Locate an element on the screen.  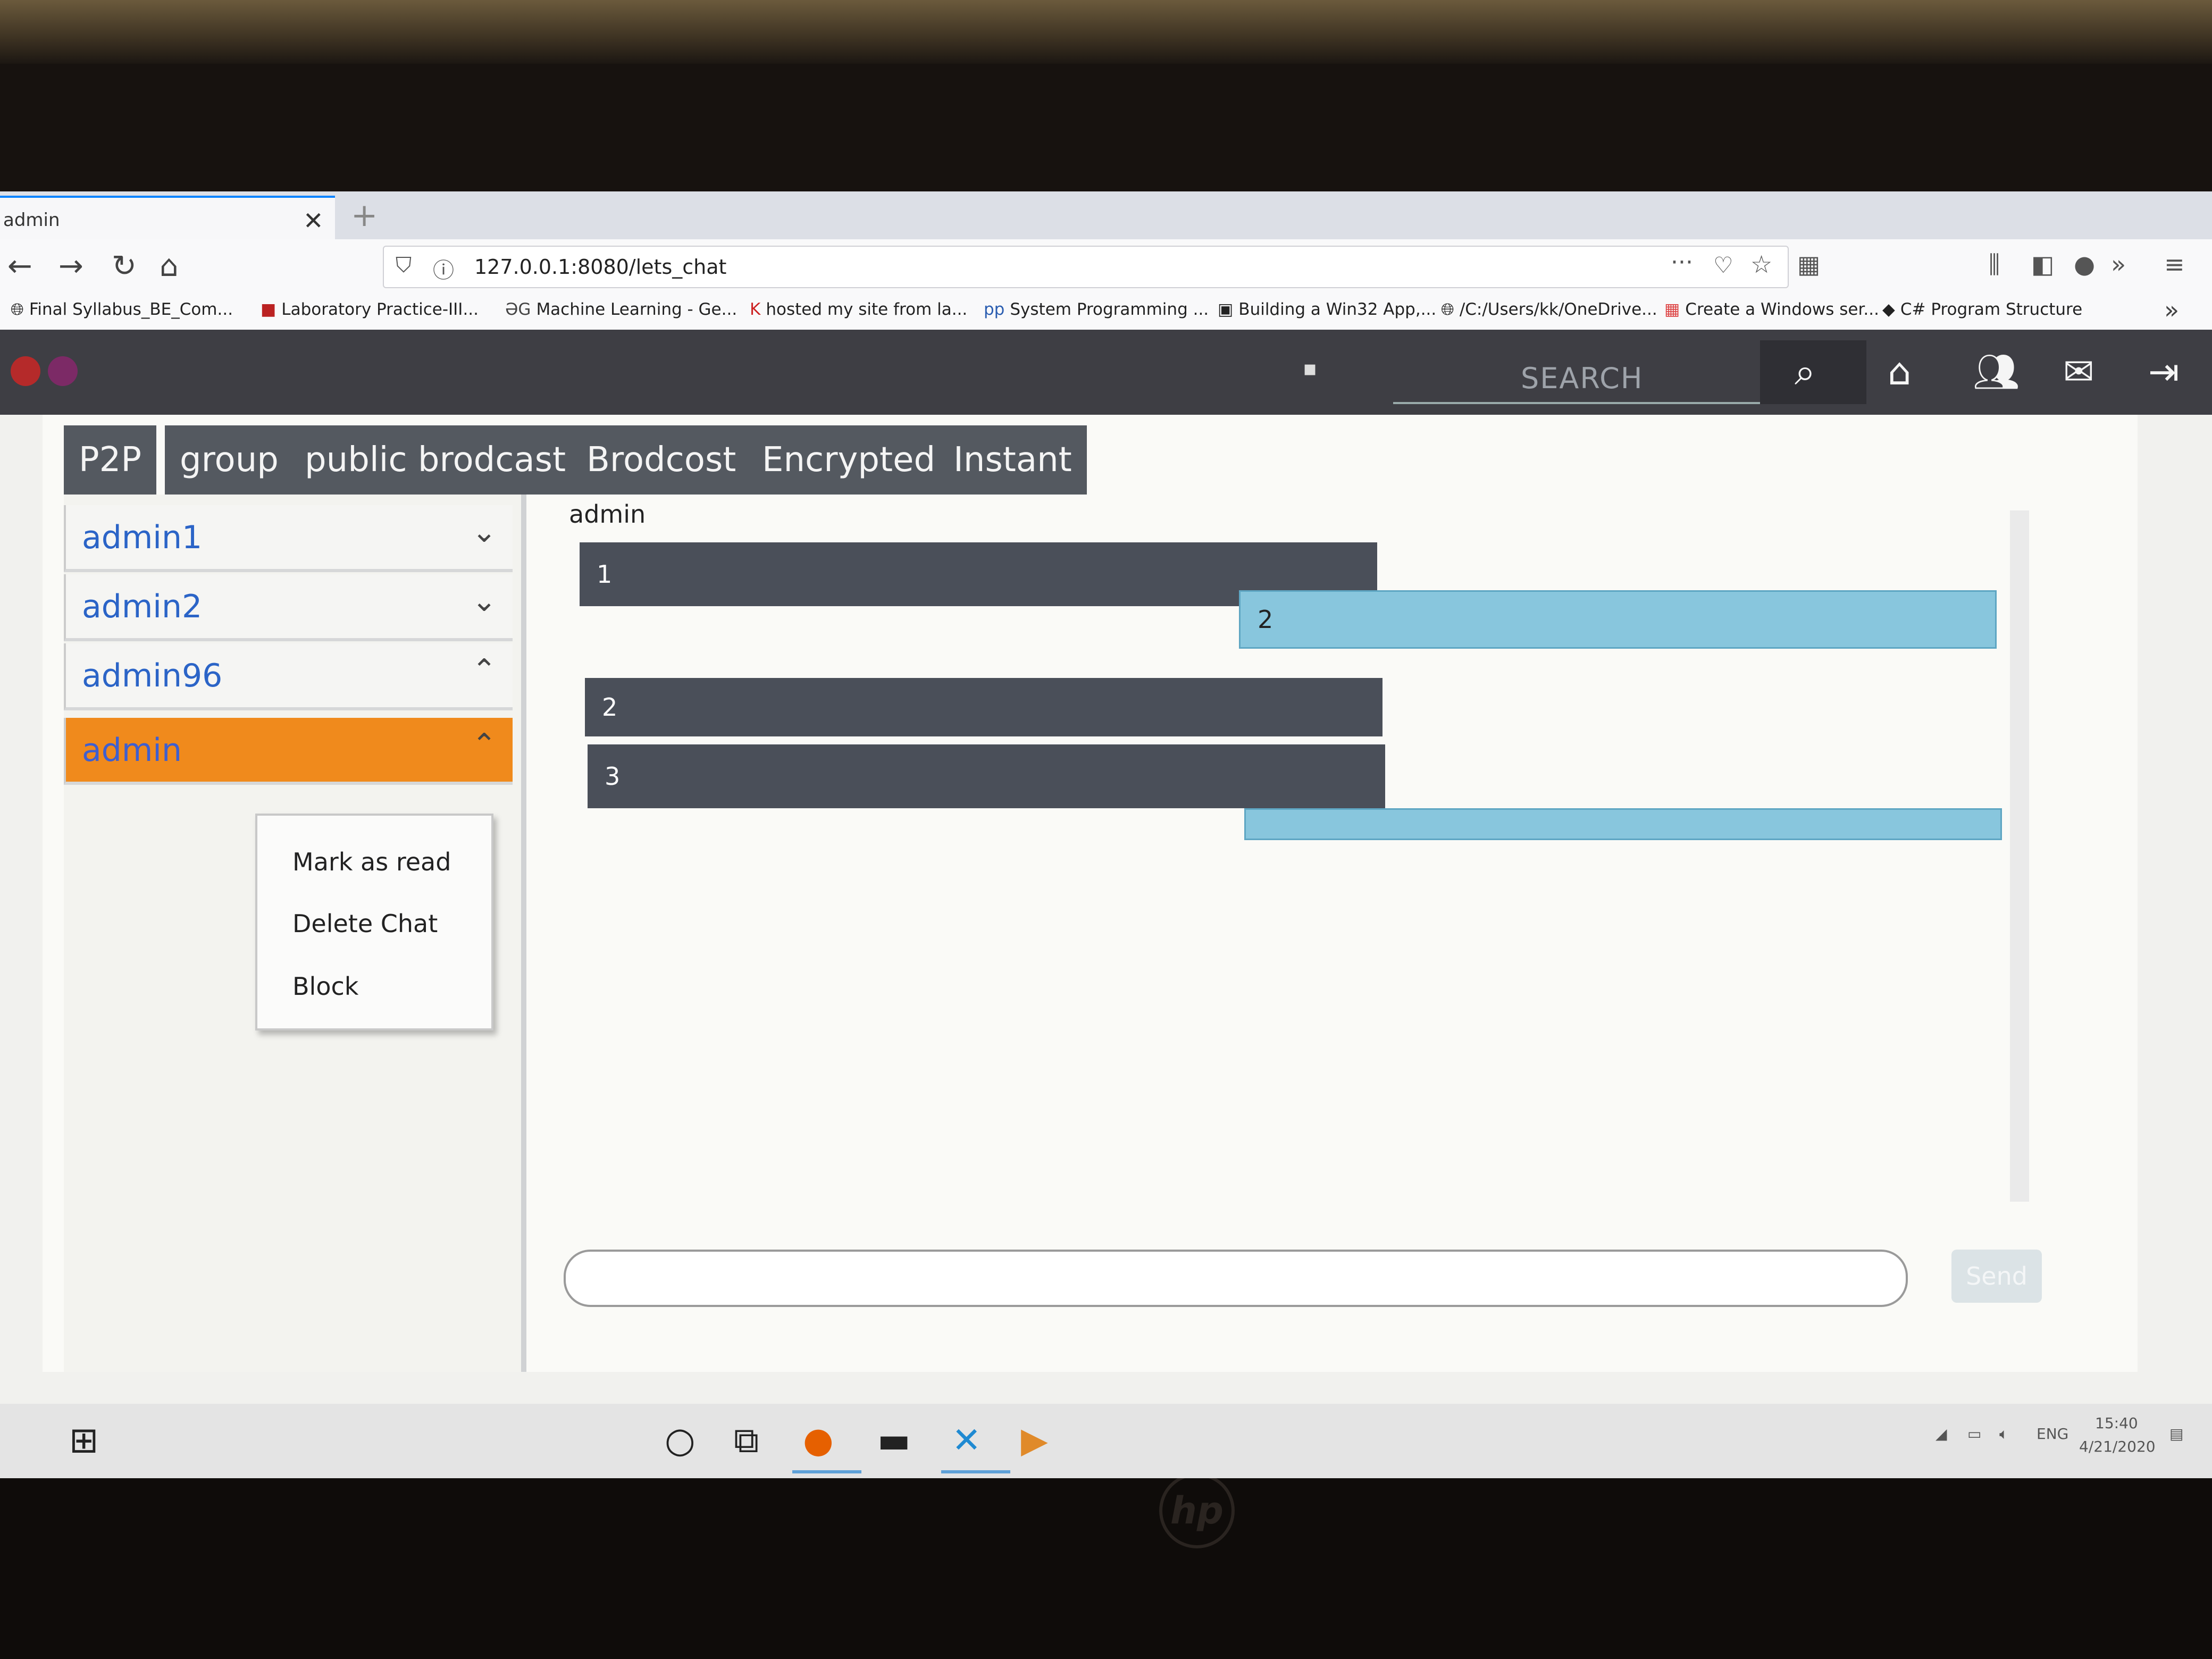
battery-icon: ▭ is located at coordinates (1974, 1434).